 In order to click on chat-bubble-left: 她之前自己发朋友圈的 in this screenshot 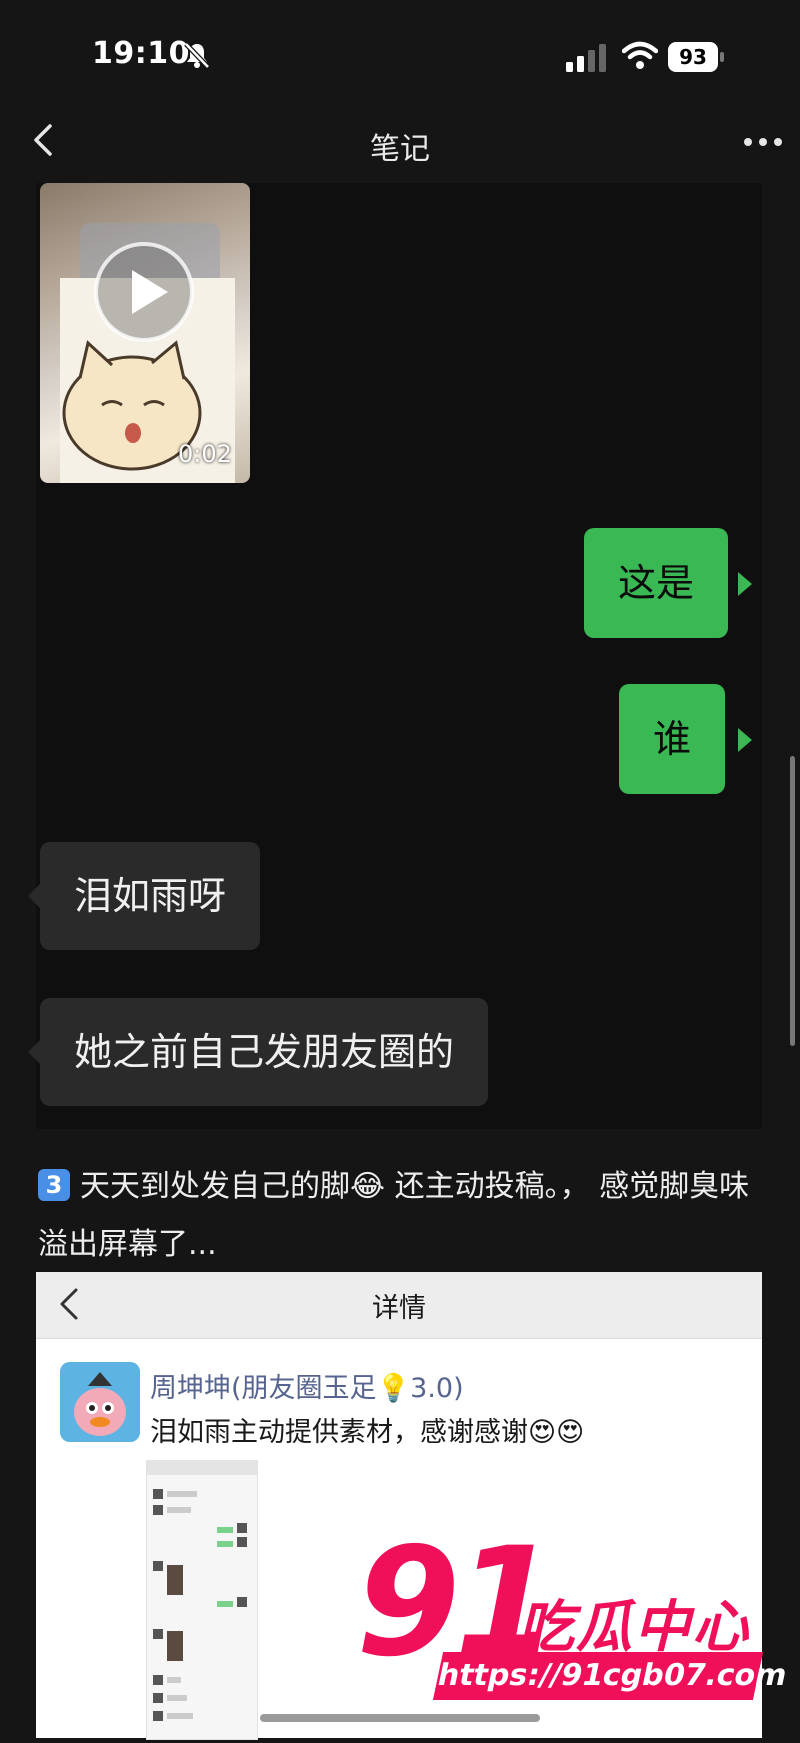, I will do `click(264, 1052)`.